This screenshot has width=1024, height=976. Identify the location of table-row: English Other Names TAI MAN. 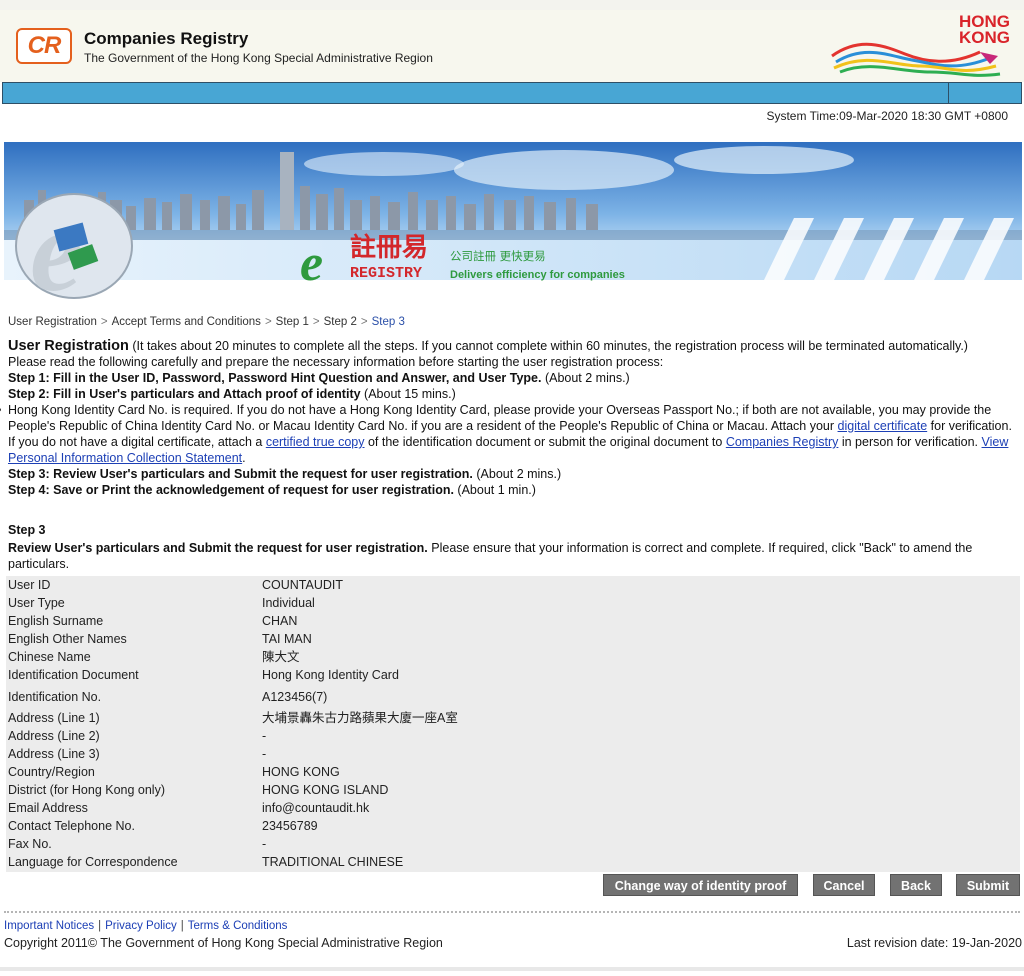
(513, 639).